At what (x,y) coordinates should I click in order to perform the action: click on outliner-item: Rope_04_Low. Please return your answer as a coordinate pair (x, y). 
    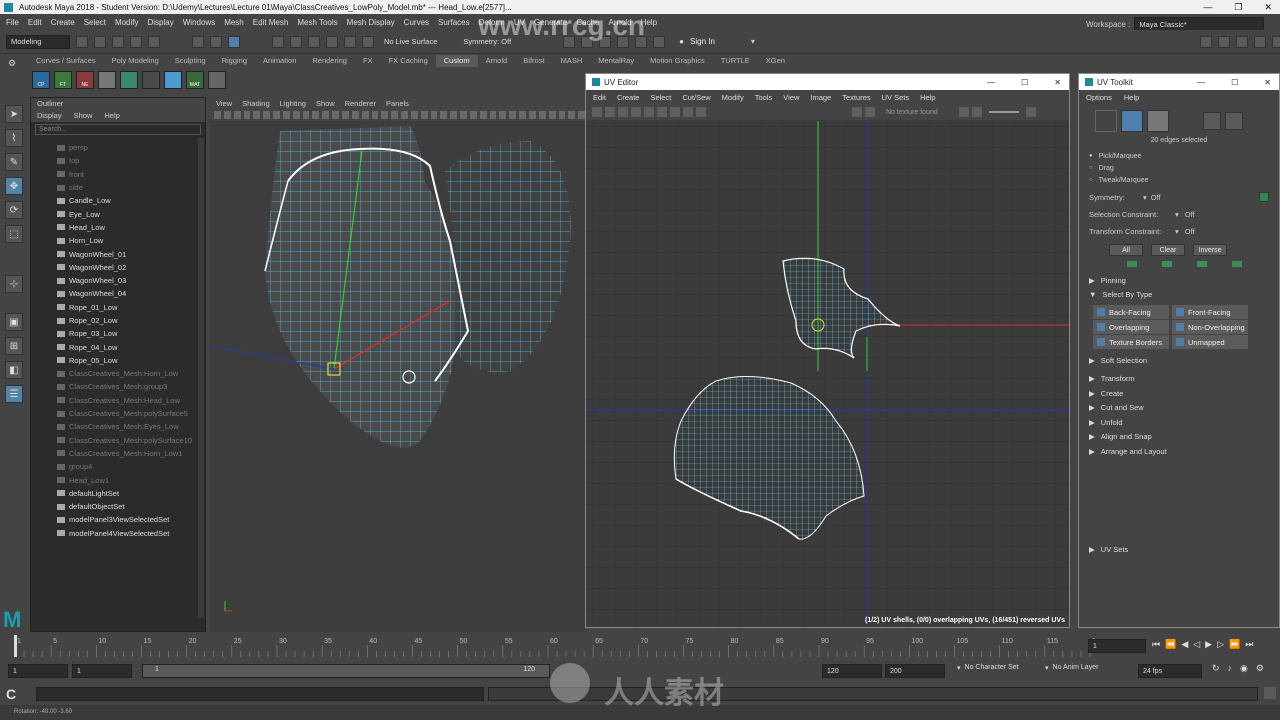
    Looking at the image, I should click on (118, 346).